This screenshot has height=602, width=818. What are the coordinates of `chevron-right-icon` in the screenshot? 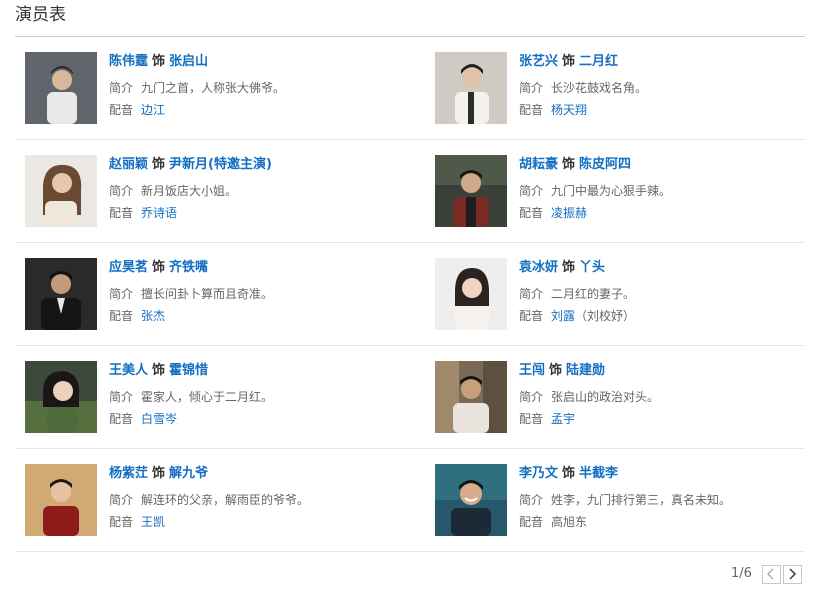 It's located at (793, 574).